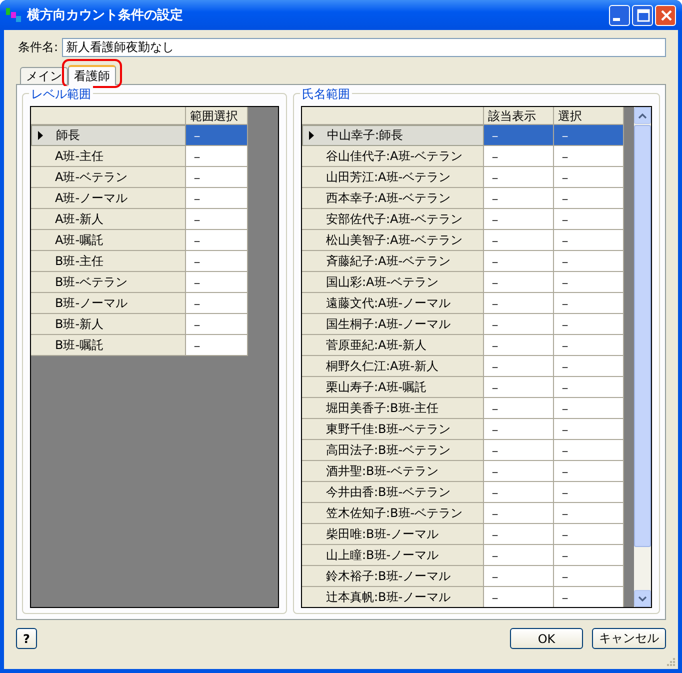 The width and height of the screenshot is (682, 673). I want to click on row-header: 菅原亜紀:A班-新人, so click(393, 345).